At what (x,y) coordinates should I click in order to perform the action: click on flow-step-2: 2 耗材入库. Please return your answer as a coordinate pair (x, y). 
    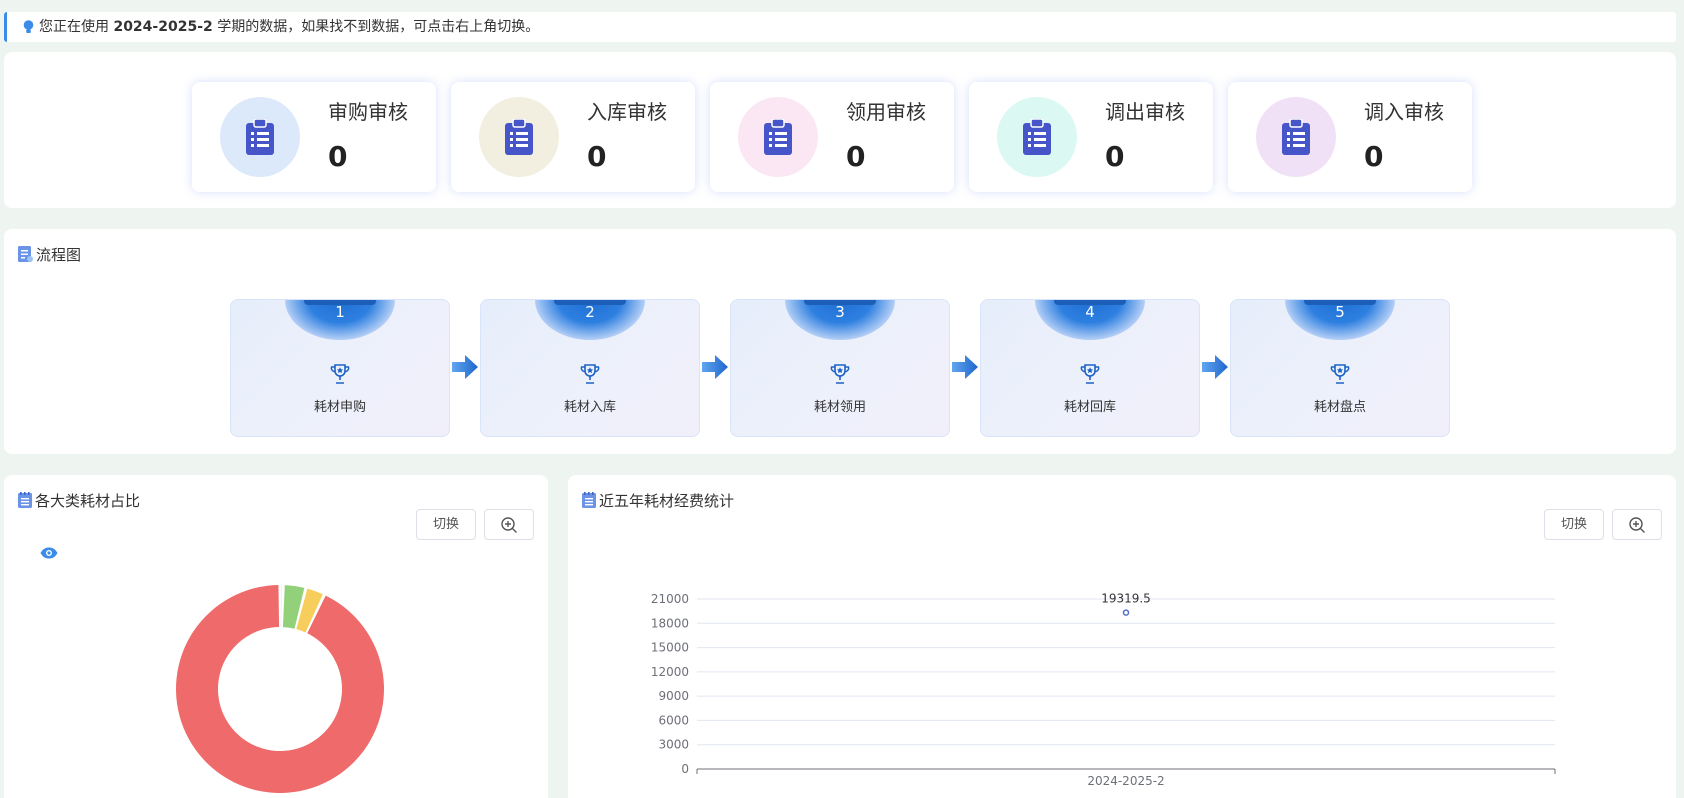
    Looking at the image, I should click on (590, 368).